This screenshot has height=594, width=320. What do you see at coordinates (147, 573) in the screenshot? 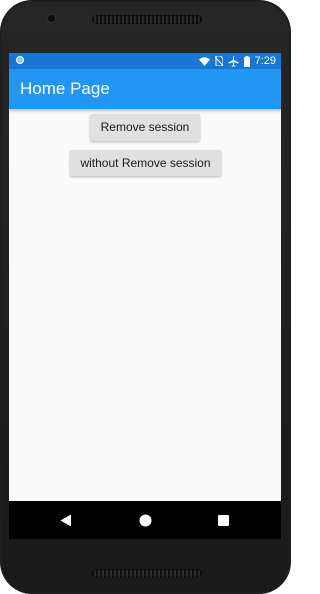
I see `bottom-speaker-grille` at bounding box center [147, 573].